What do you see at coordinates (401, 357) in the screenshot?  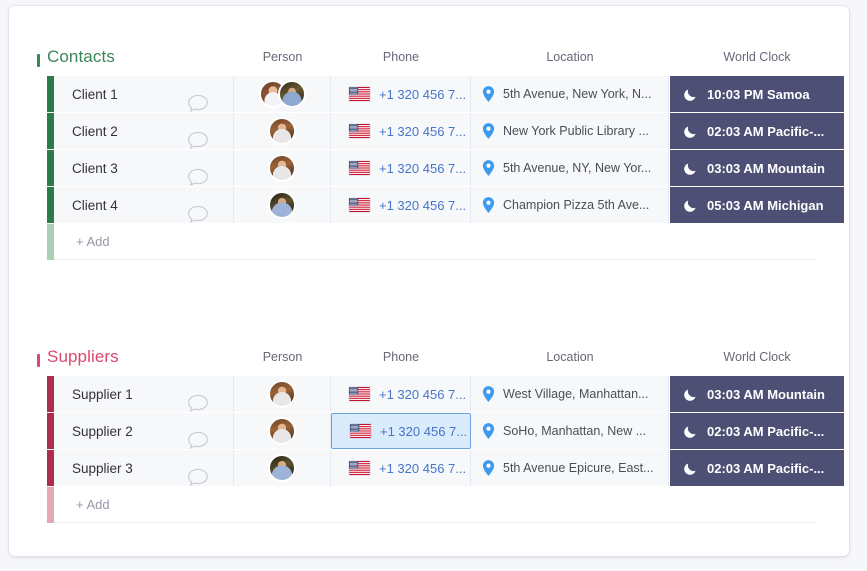 I see `column-header-phone: Phone` at bounding box center [401, 357].